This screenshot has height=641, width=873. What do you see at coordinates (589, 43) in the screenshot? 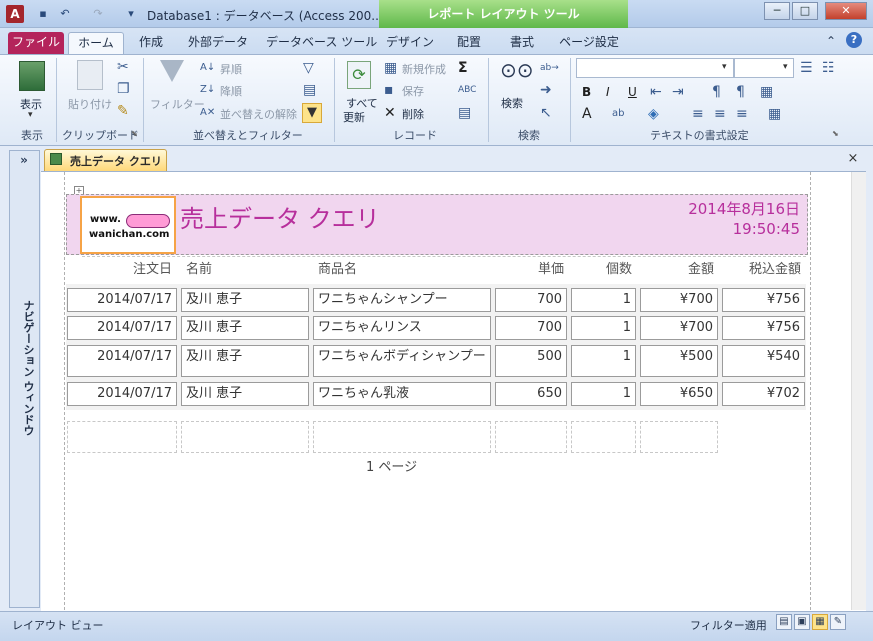
I see `tab-page-setup: ページ設定` at bounding box center [589, 43].